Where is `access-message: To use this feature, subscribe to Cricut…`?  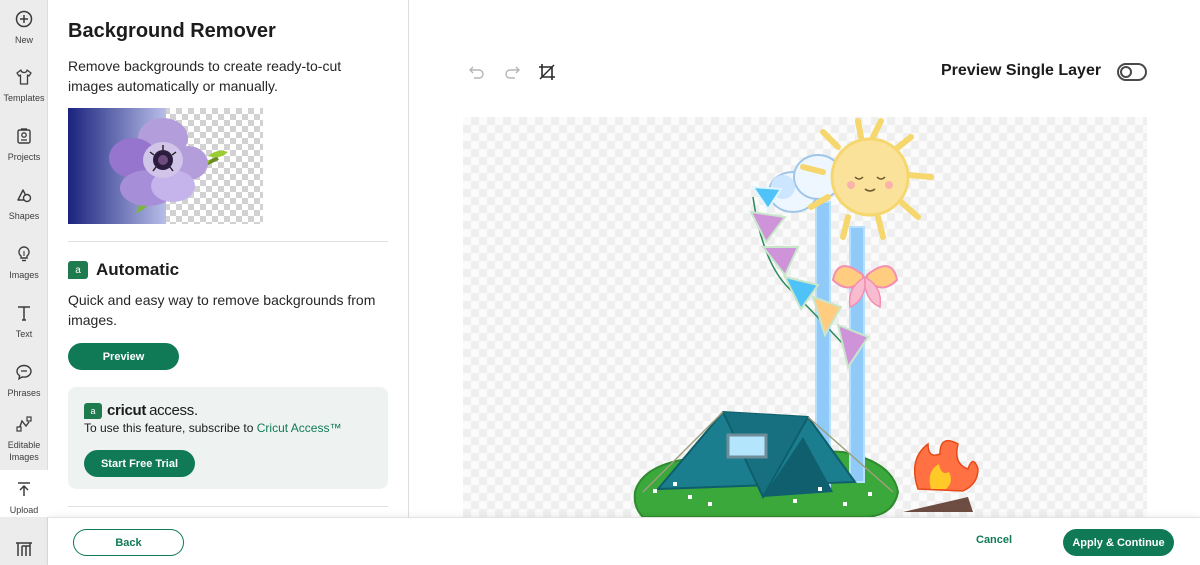 access-message: To use this feature, subscribe to Cricut… is located at coordinates (212, 428).